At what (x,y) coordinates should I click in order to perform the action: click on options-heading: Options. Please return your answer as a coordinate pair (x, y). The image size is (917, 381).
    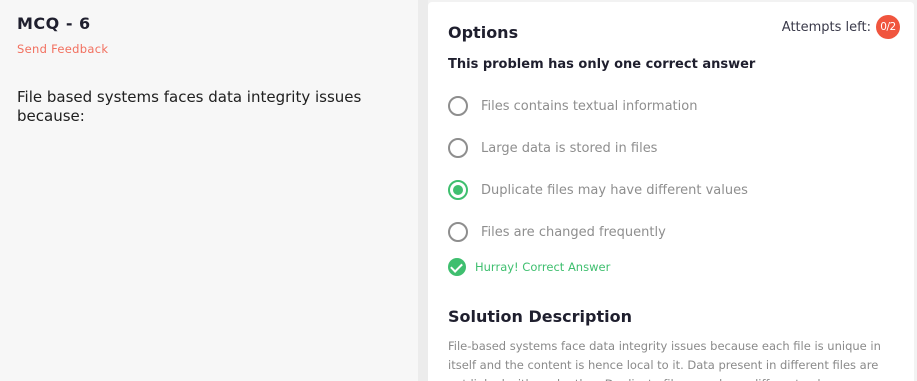
    Looking at the image, I should click on (483, 32).